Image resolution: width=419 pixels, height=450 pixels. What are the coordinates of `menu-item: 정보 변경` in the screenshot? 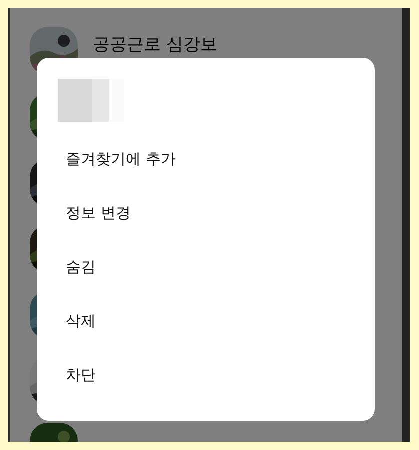 It's located at (206, 213).